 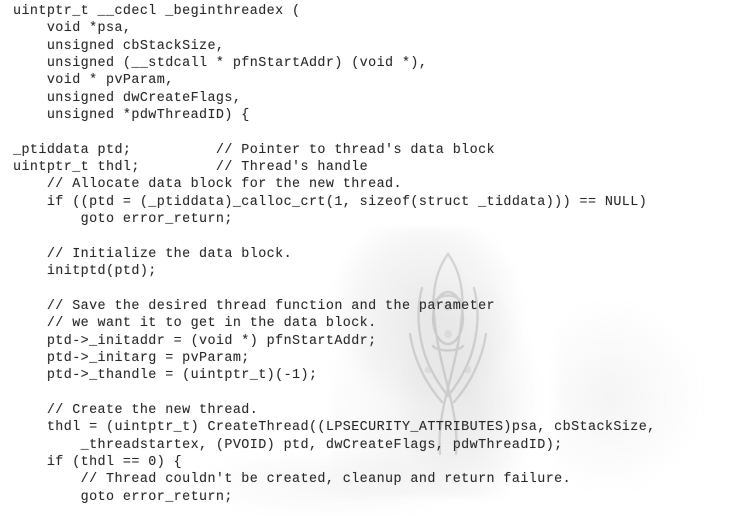 What do you see at coordinates (165, 376) in the screenshot?
I see `code-line: ptd->_thandle = (uintptr_t)(-1);` at bounding box center [165, 376].